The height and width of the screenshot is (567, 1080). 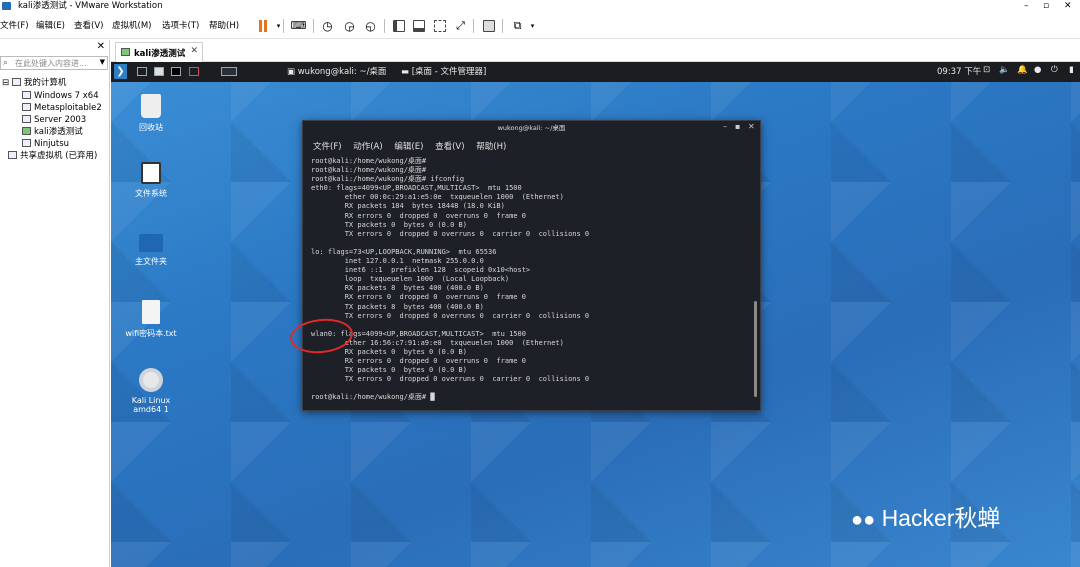 What do you see at coordinates (327, 147) in the screenshot?
I see `terminal-menu-file: 文件(F)` at bounding box center [327, 147].